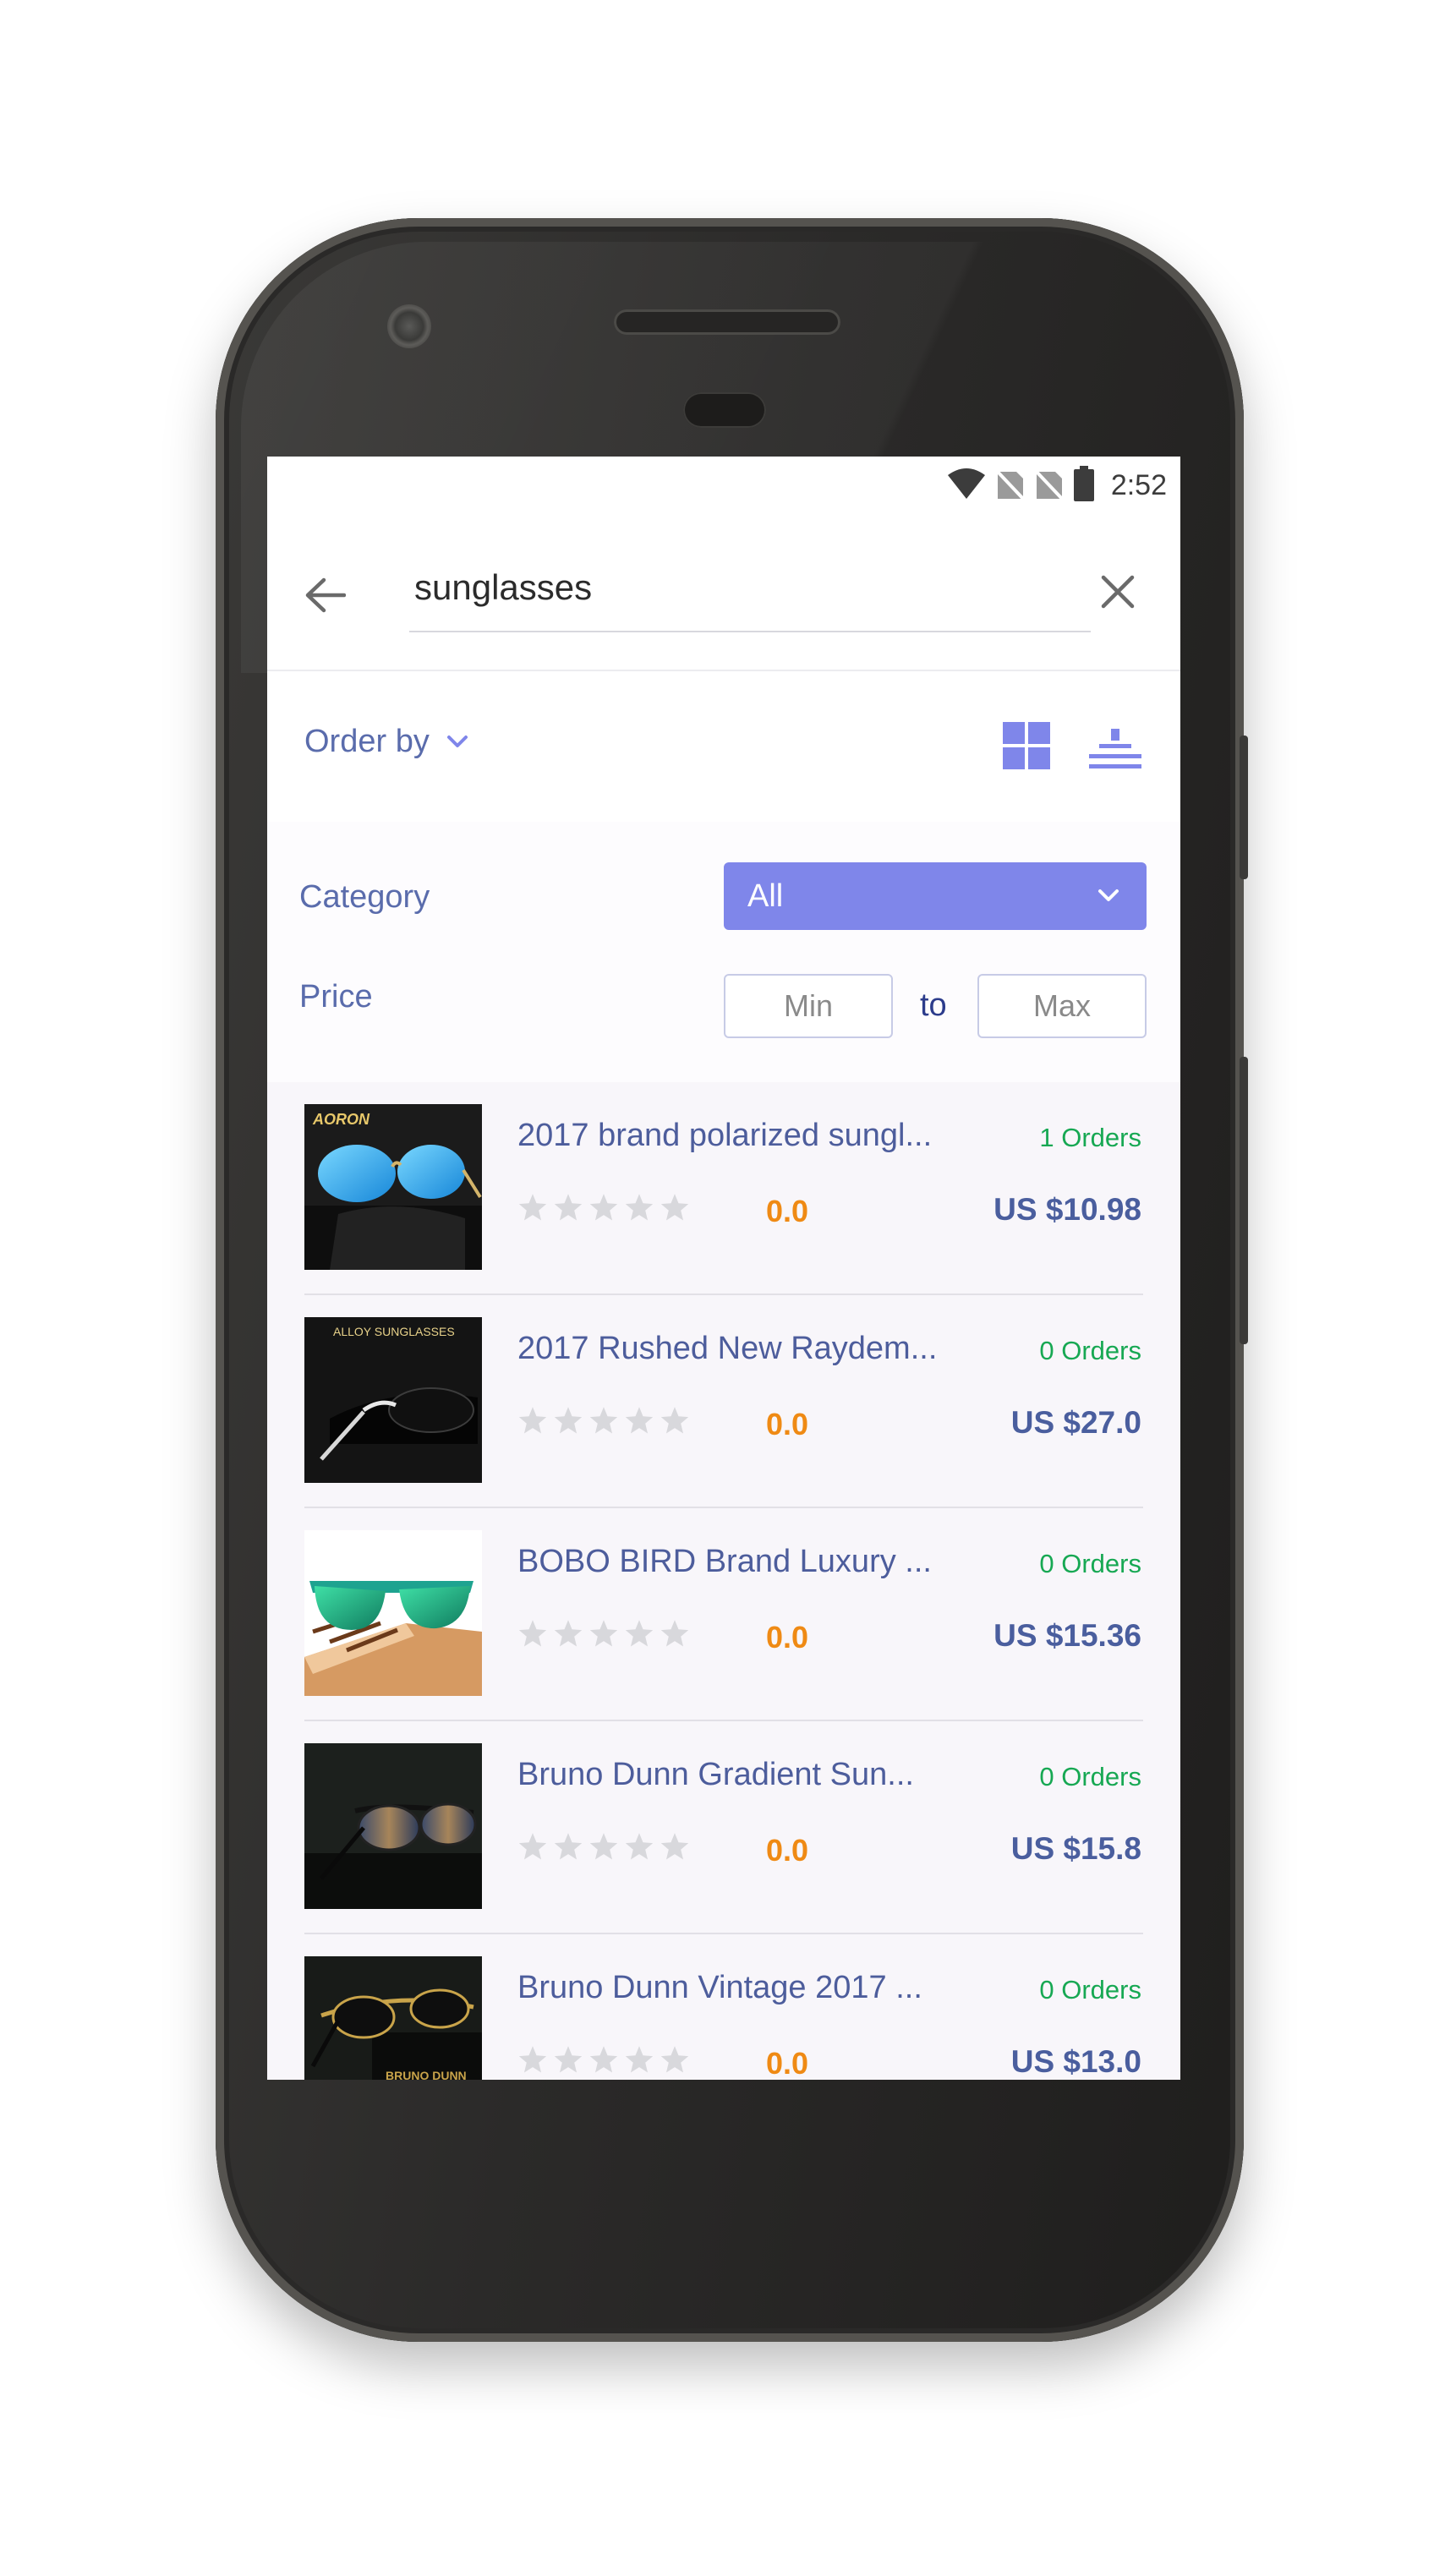  I want to click on product-thumbnail: ALLOY SUNGLASSES, so click(393, 1400).